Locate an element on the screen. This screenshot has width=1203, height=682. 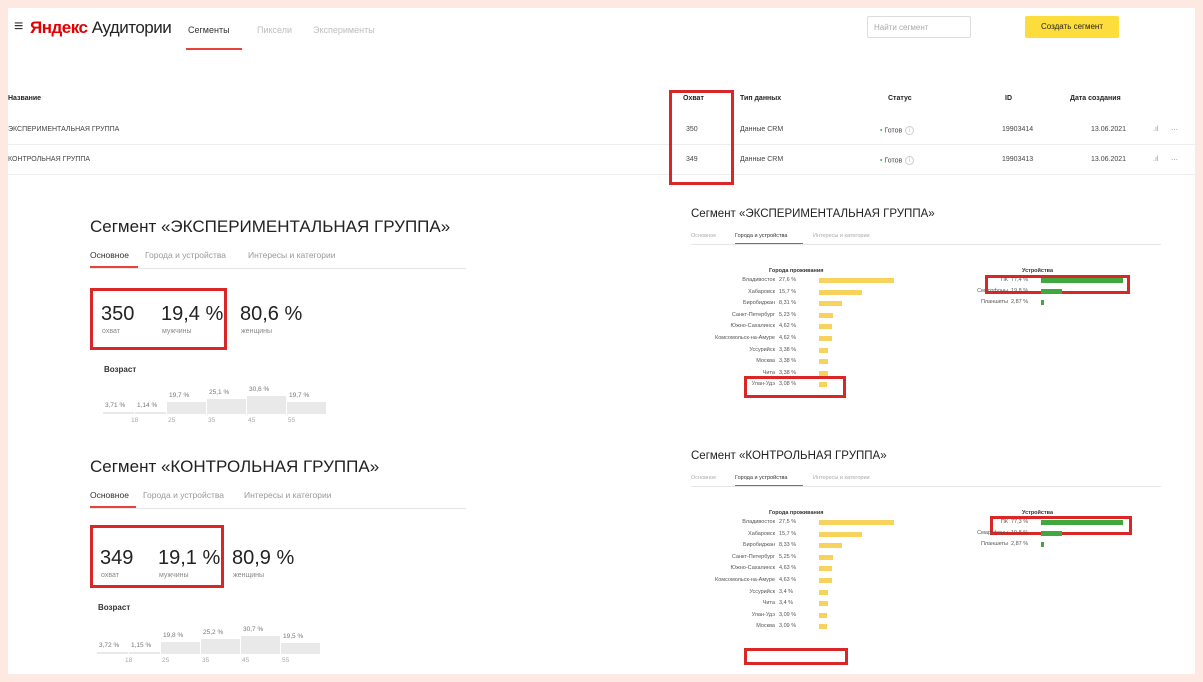
row-name: КОНТРОЛЬНАЯ ГРУППА is located at coordinates (49, 159).